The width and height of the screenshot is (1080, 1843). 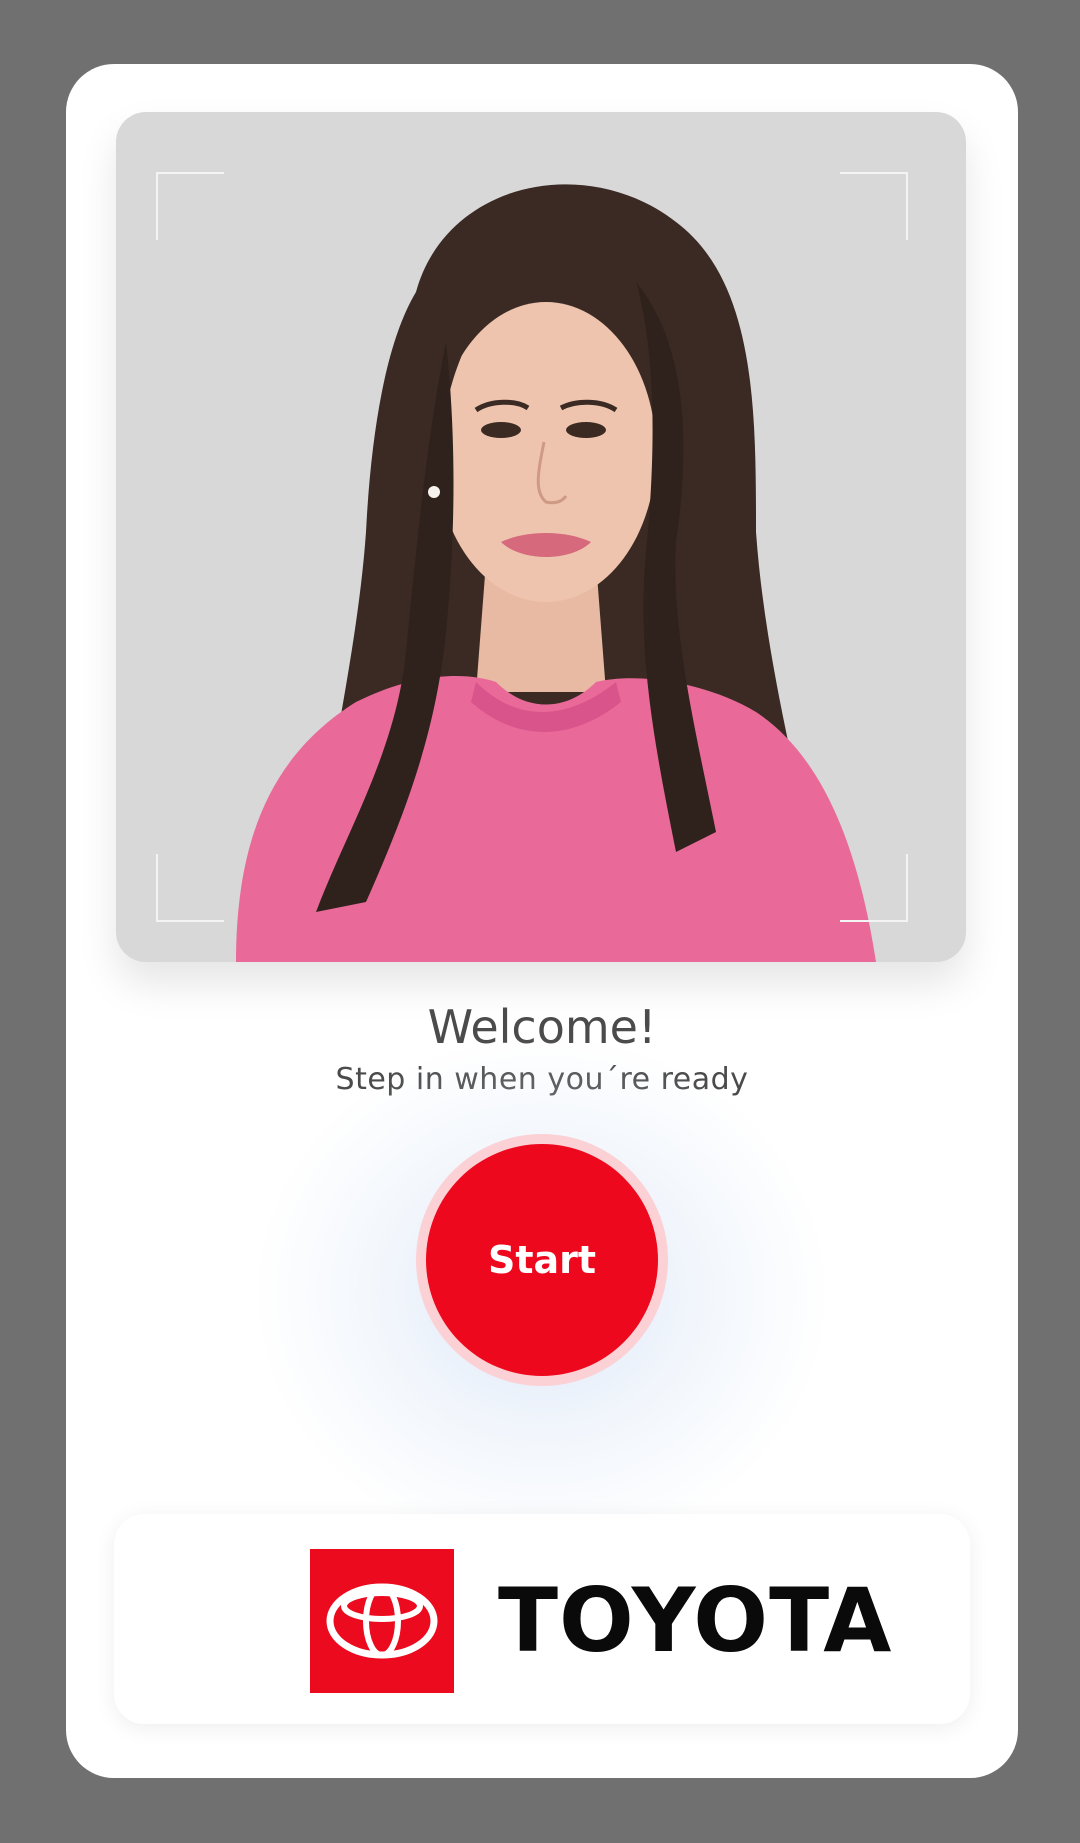 What do you see at coordinates (874, 206) in the screenshot?
I see `viewfinder-corner-top-right-icon` at bounding box center [874, 206].